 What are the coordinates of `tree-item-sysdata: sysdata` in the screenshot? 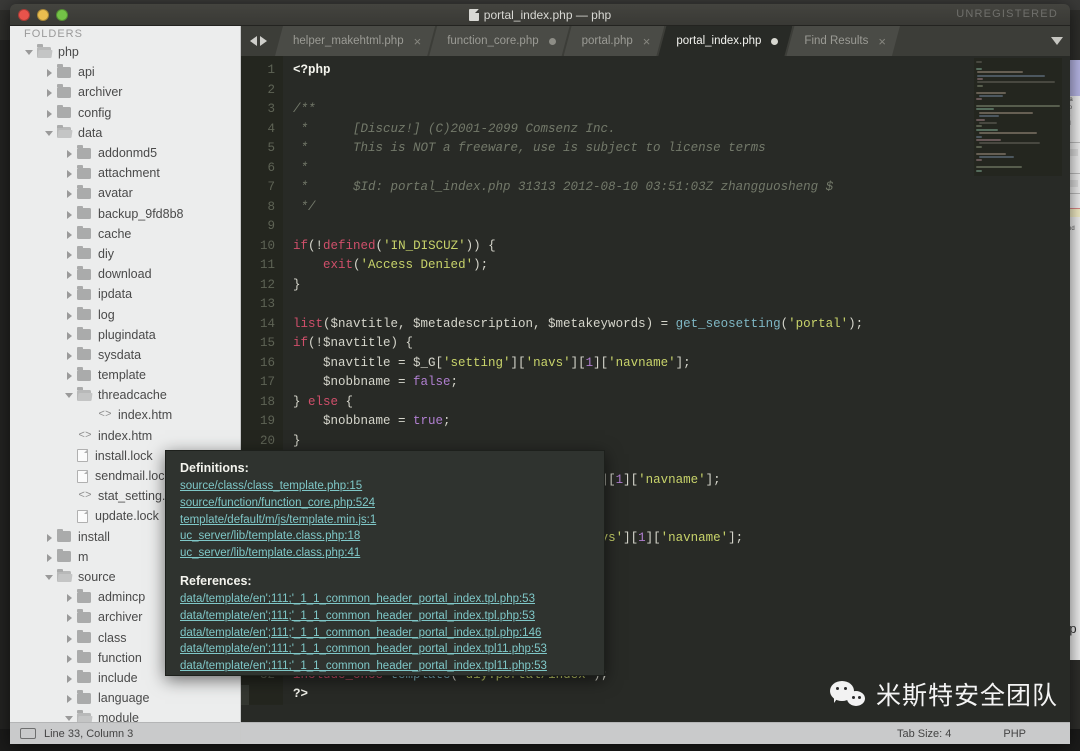 It's located at (125, 355).